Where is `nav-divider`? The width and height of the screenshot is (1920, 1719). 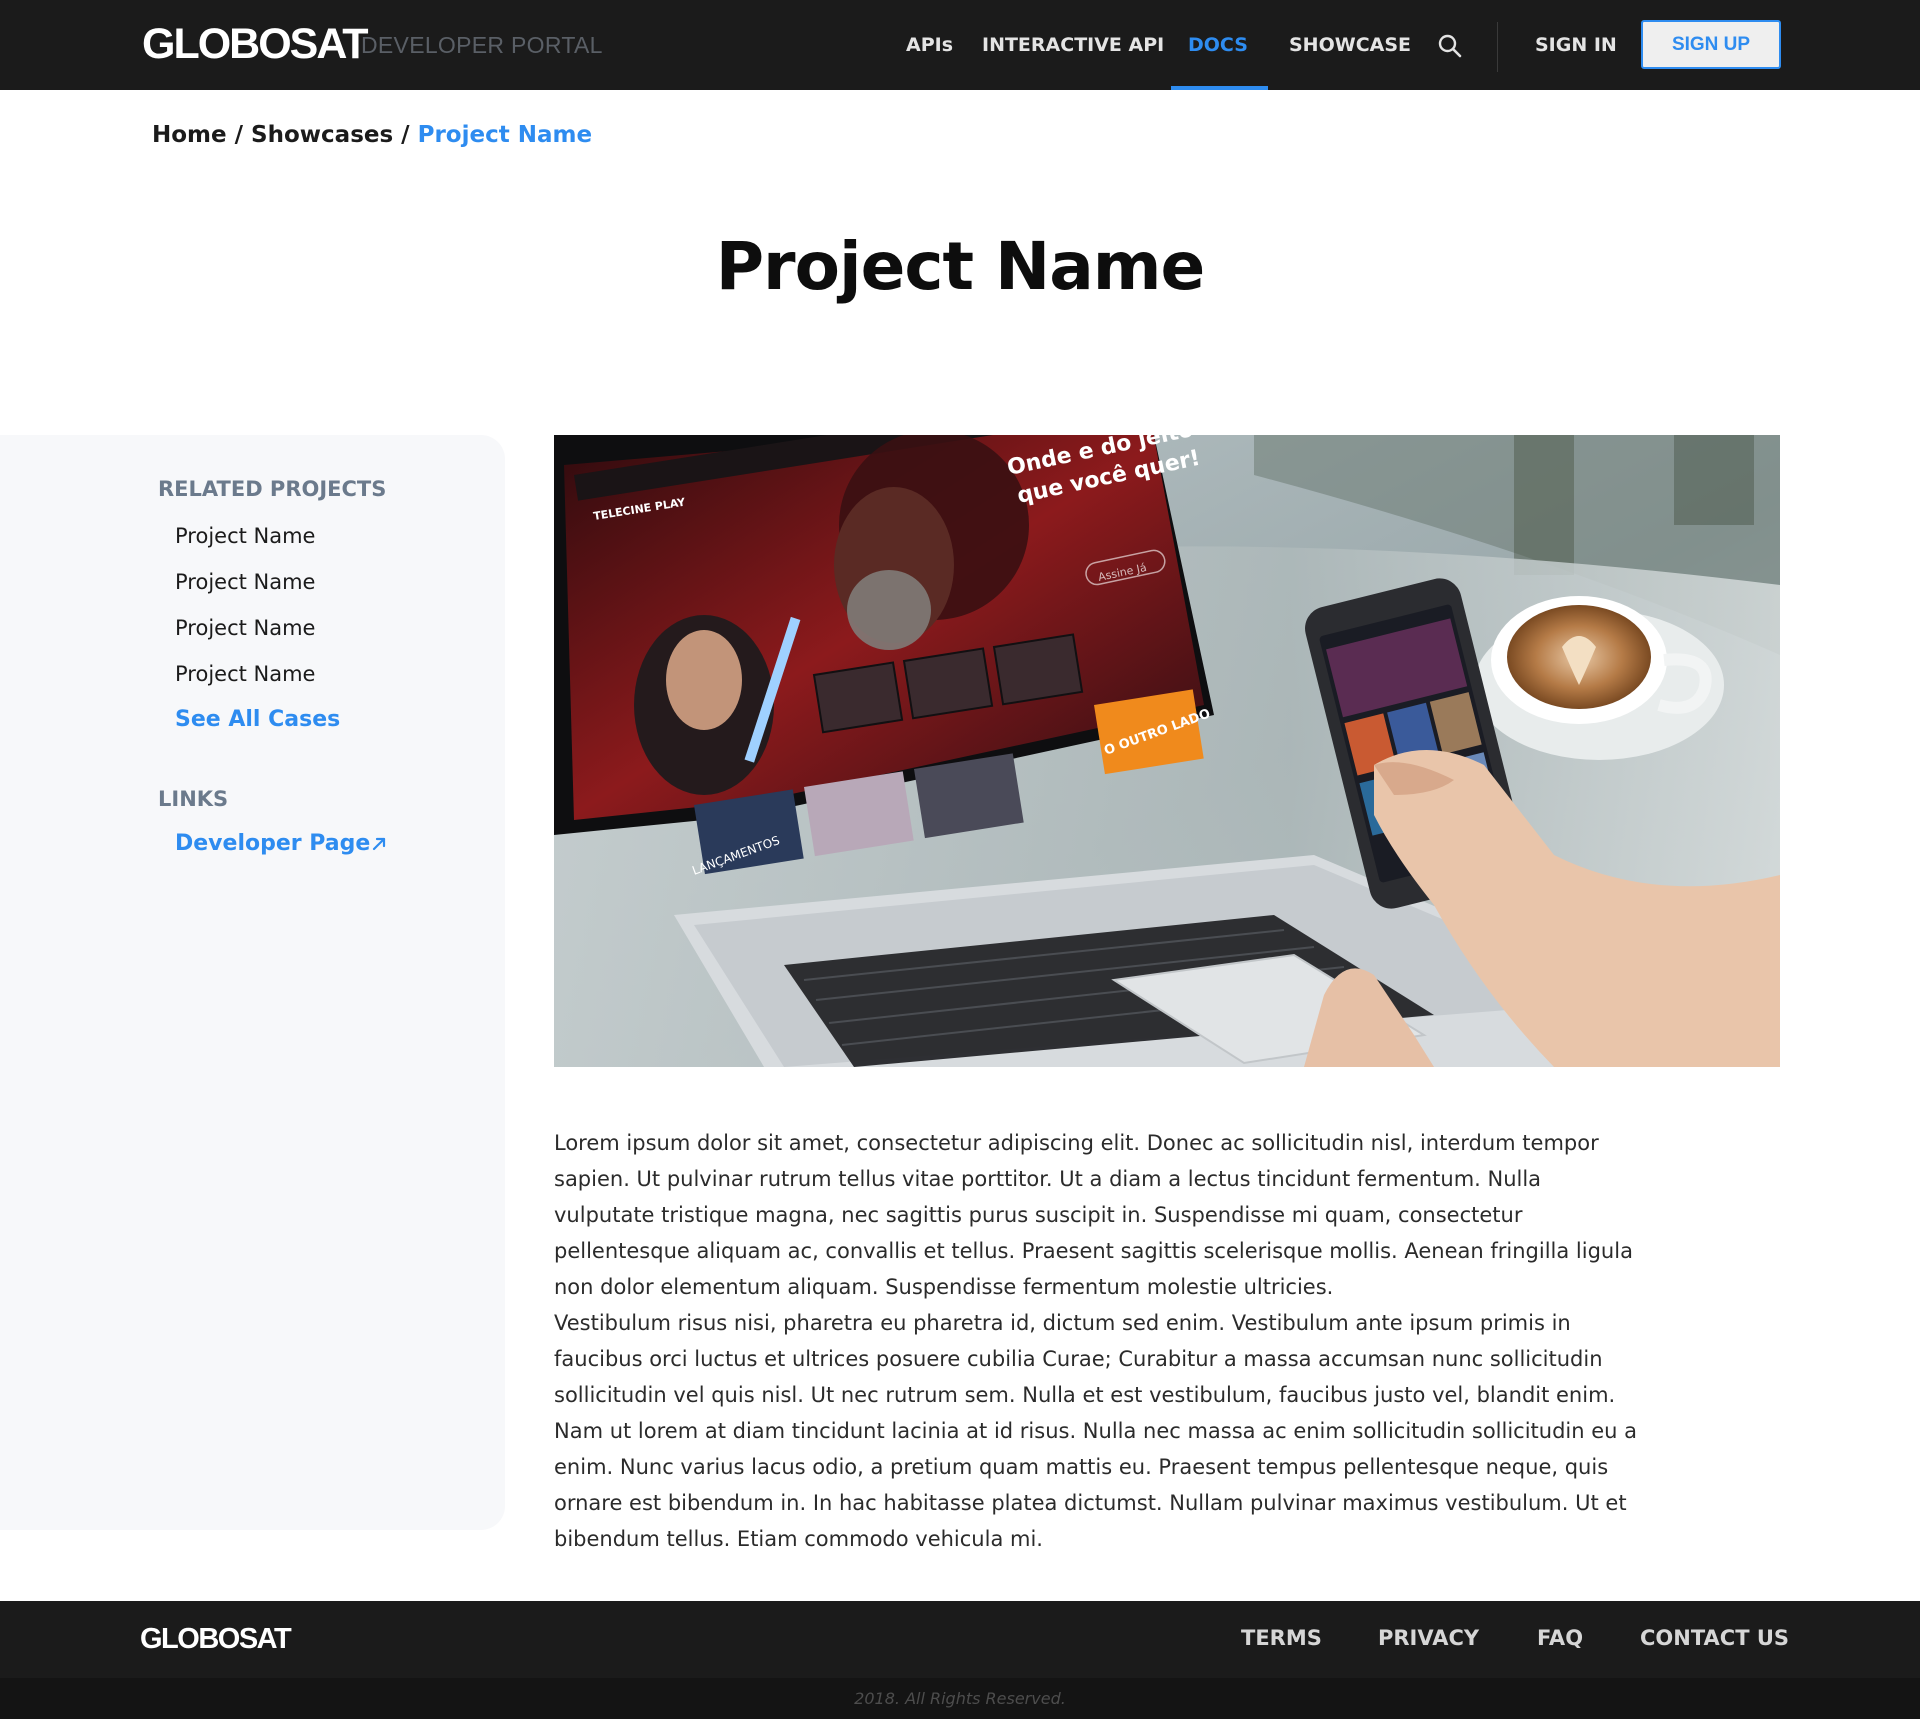
nav-divider is located at coordinates (1497, 47).